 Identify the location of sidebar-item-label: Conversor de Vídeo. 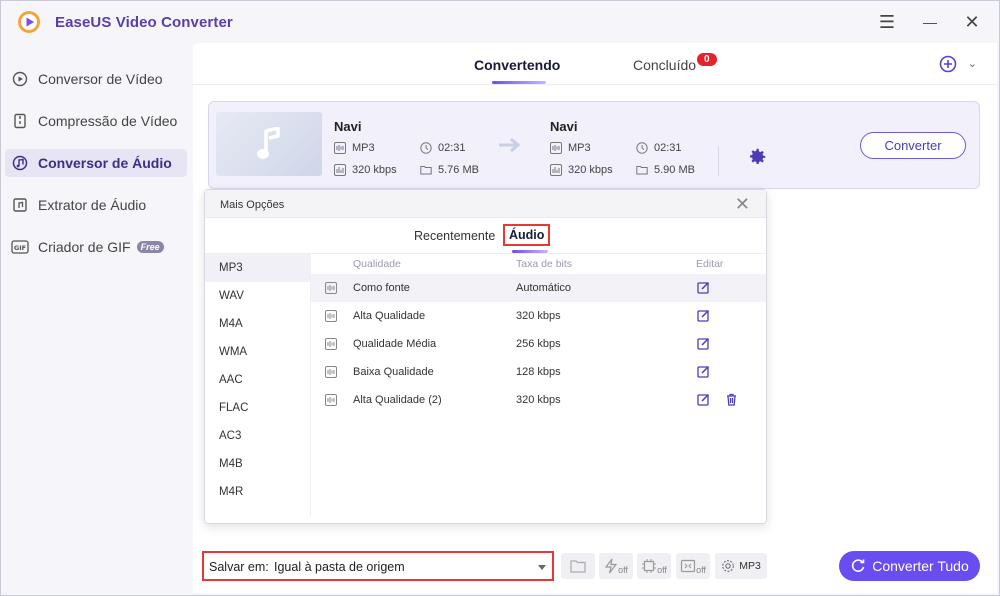
(100, 79).